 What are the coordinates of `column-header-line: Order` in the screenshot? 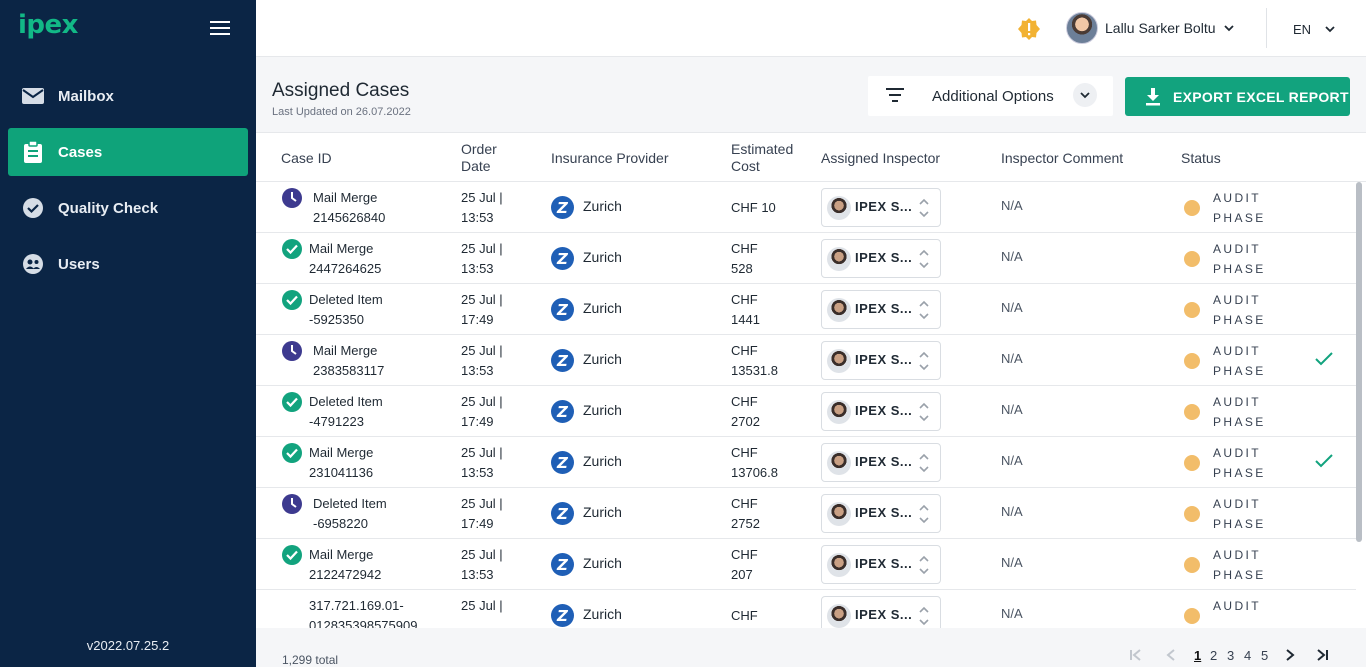 It's located at (479, 149).